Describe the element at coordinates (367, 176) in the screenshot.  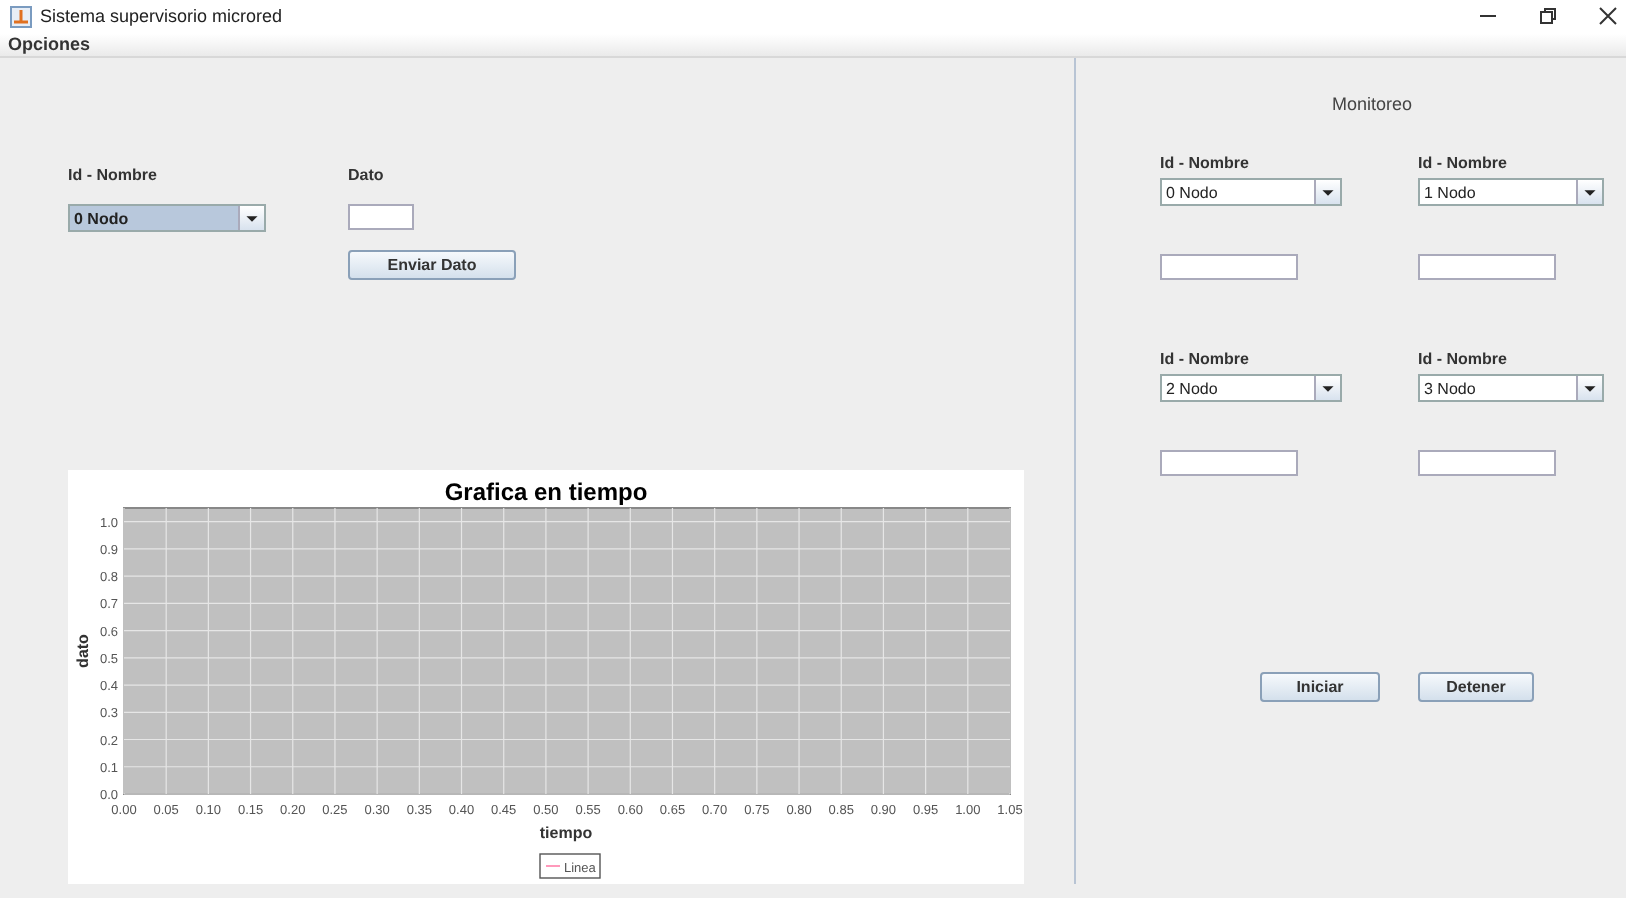
I see `field-label: Dato` at that location.